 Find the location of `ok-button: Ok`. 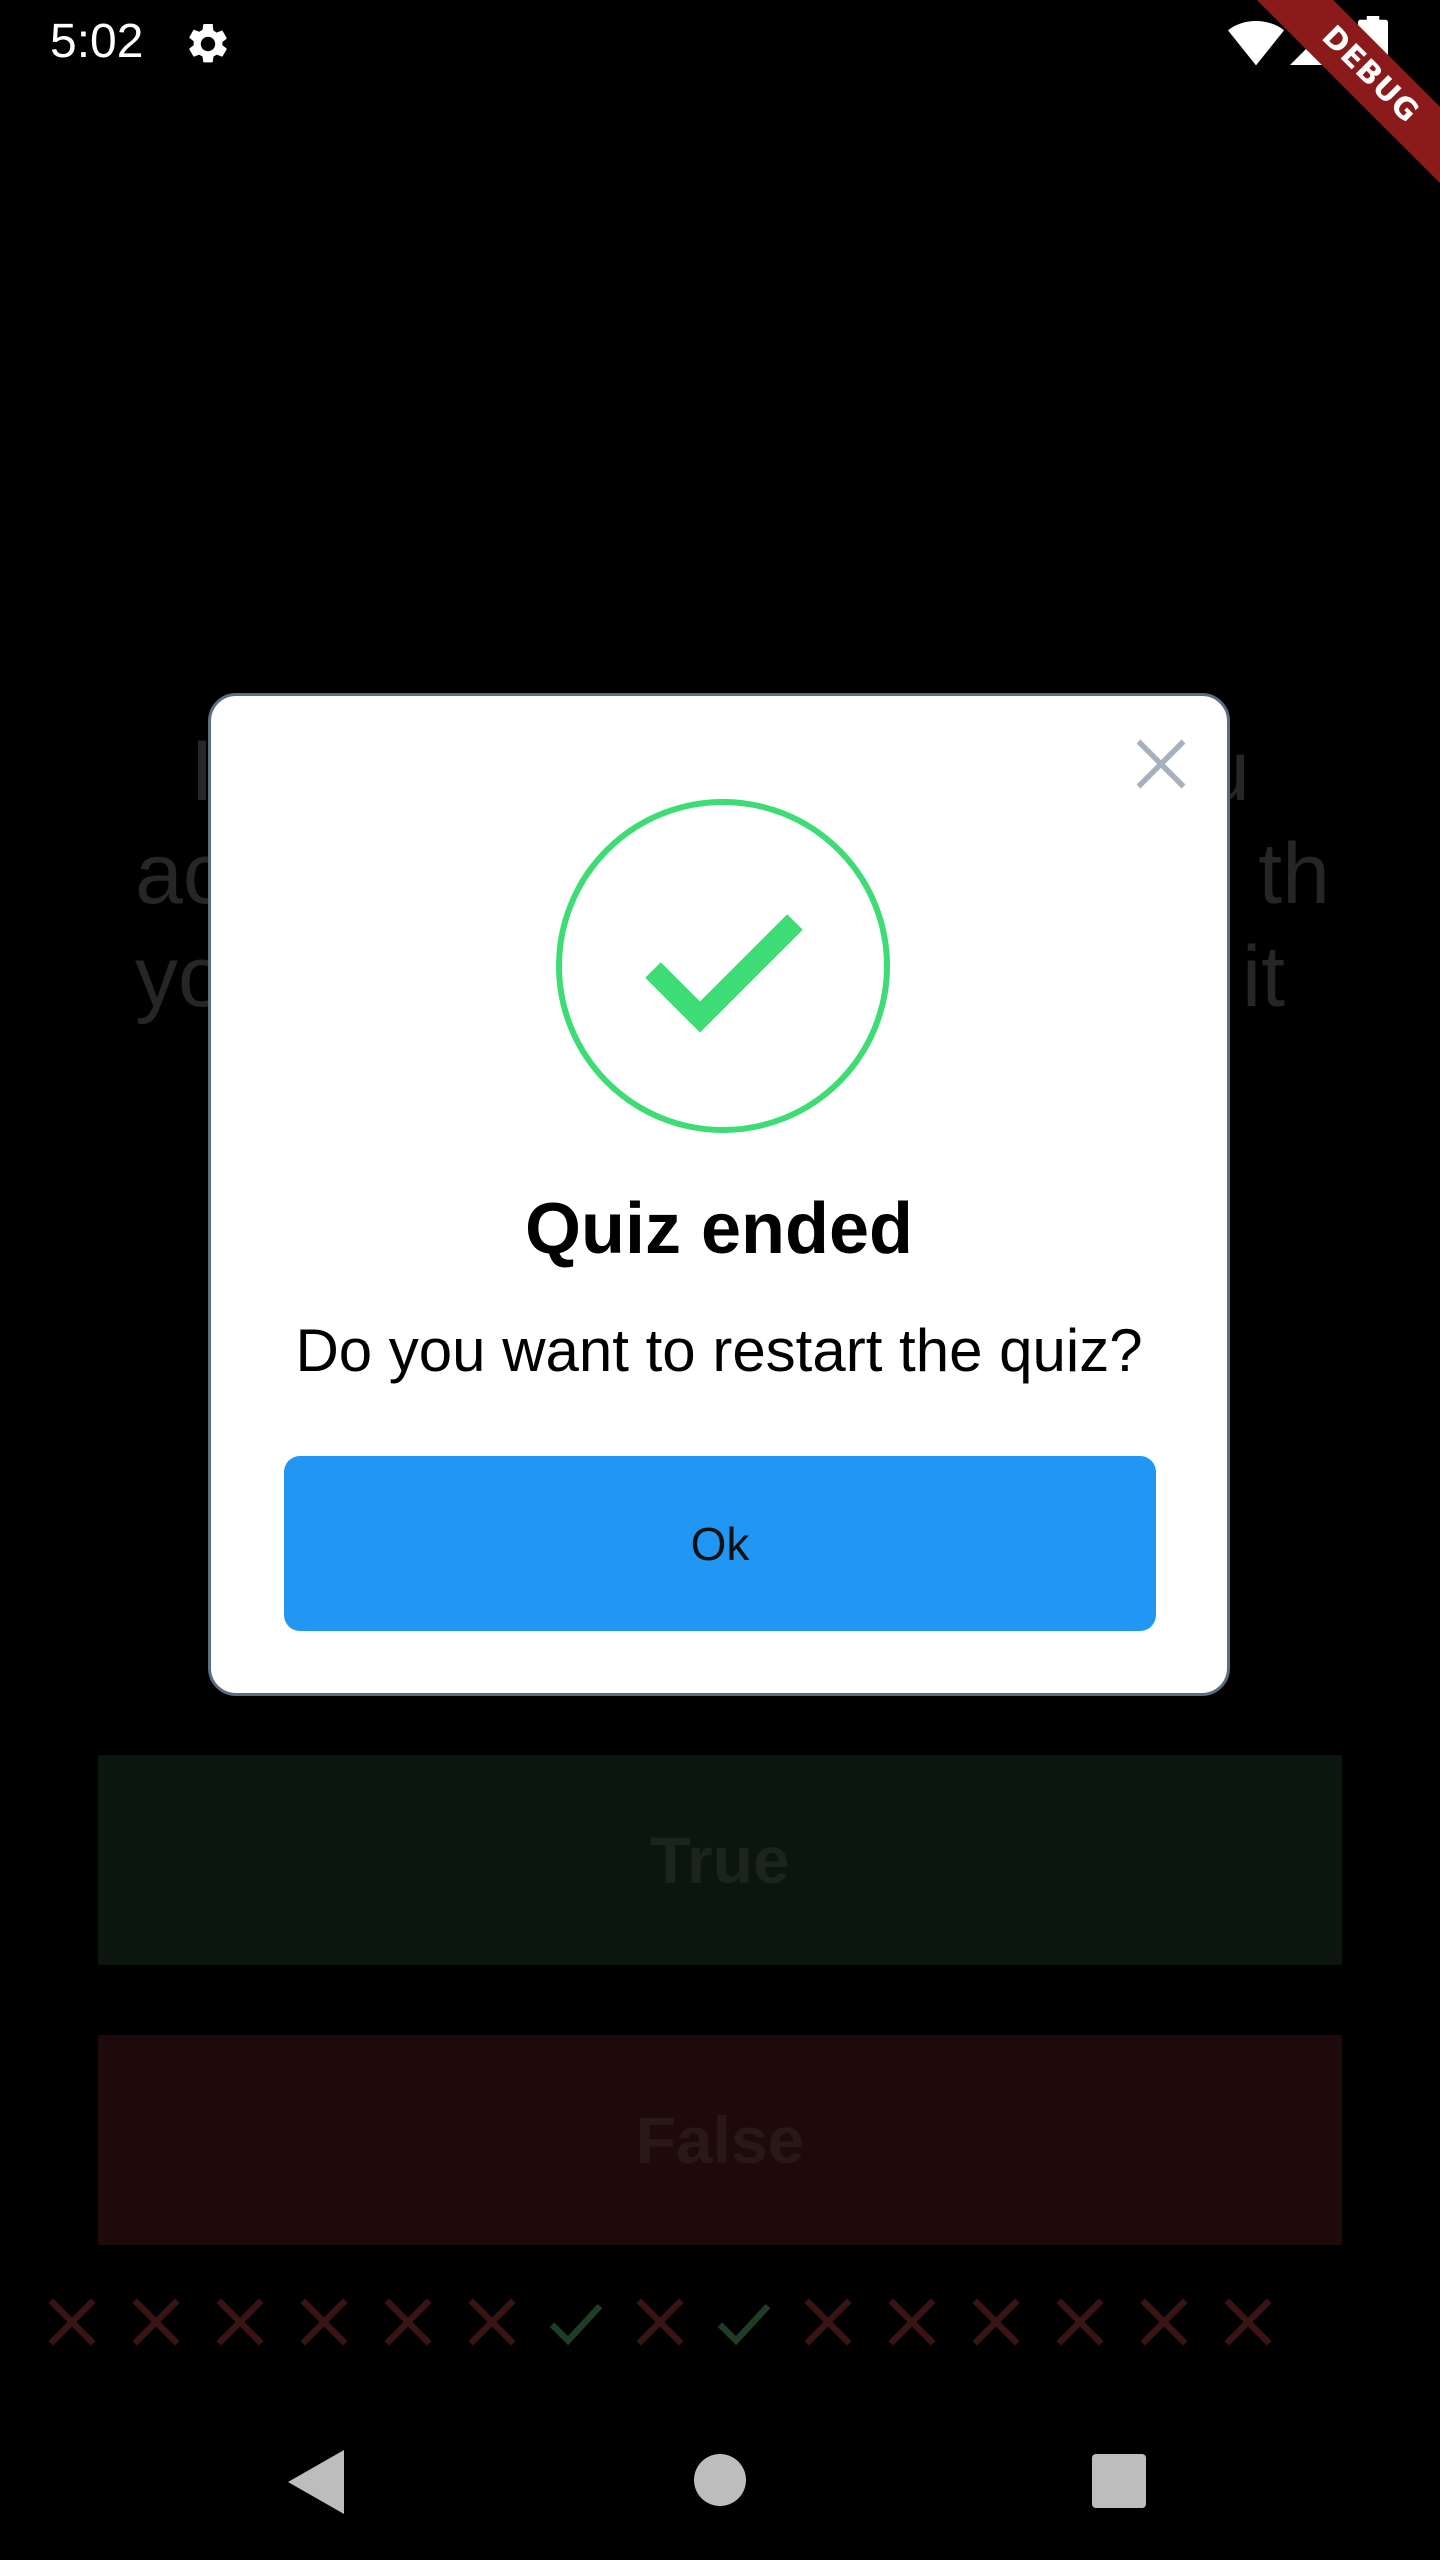

ok-button: Ok is located at coordinates (720, 1543).